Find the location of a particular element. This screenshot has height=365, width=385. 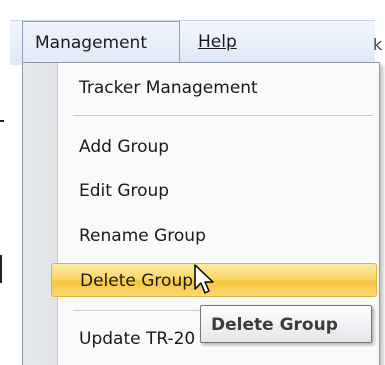

menu-item-label: Tracker Management is located at coordinates (168, 88).